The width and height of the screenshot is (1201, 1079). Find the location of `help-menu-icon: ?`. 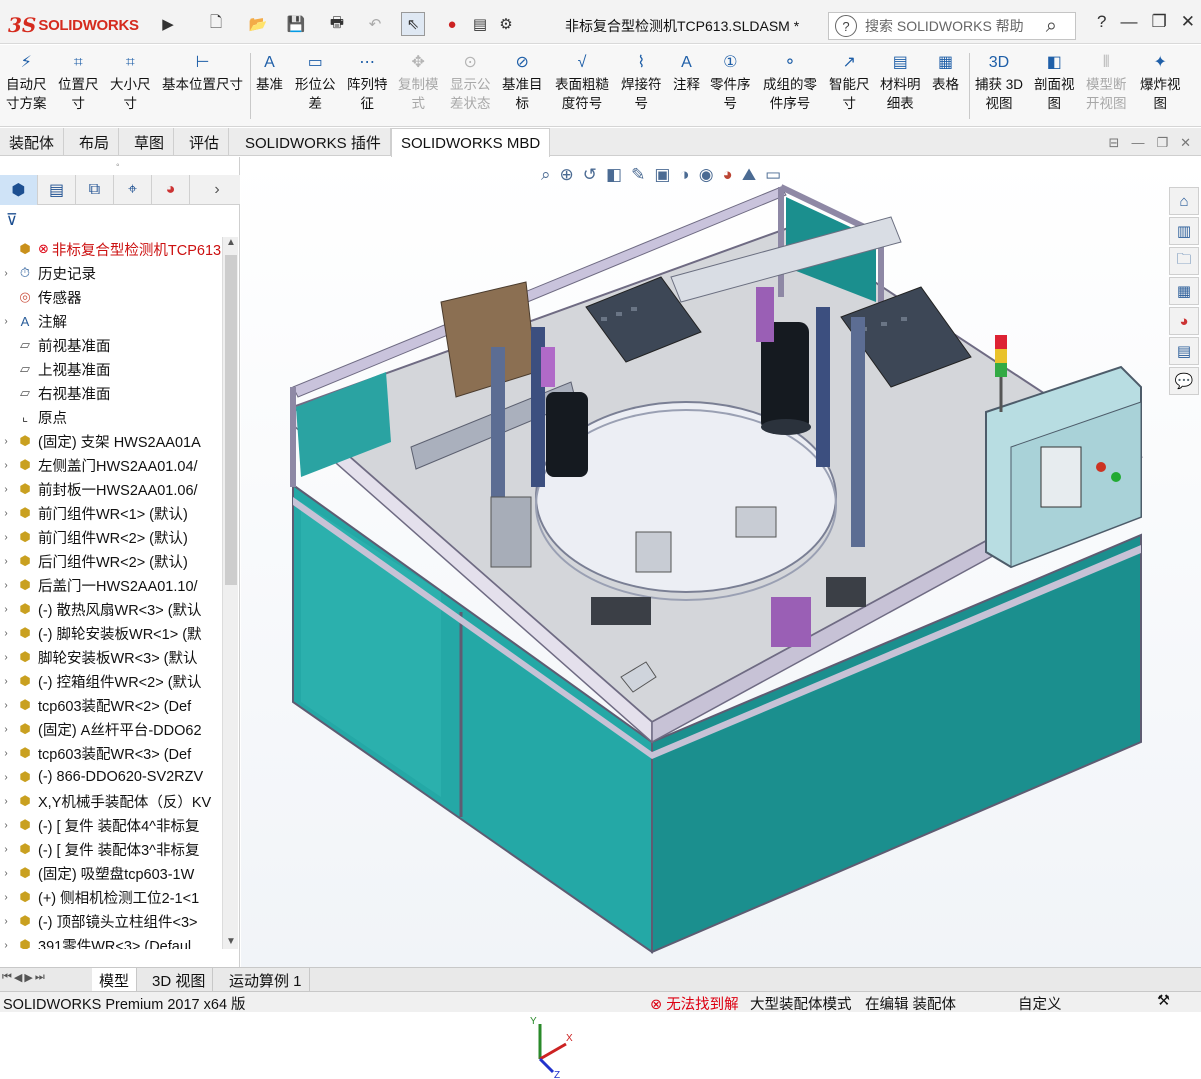

help-menu-icon: ? is located at coordinates (1101, 22).